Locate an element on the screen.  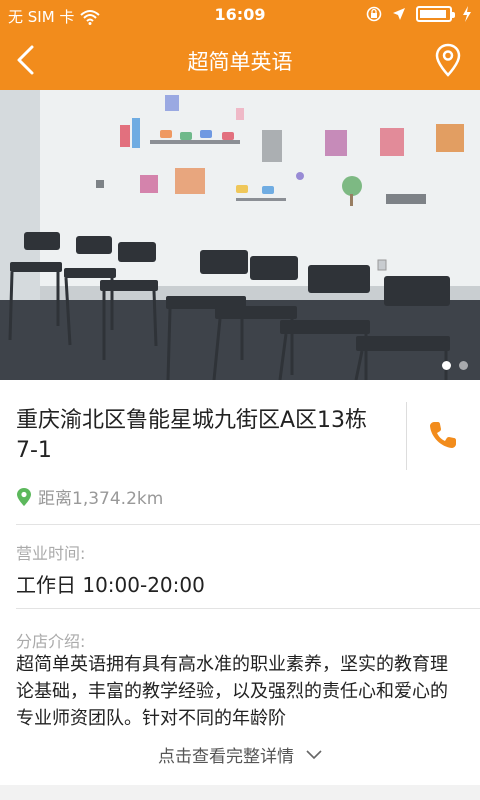
nav-bar: 超简单英语 is located at coordinates (240, 60).